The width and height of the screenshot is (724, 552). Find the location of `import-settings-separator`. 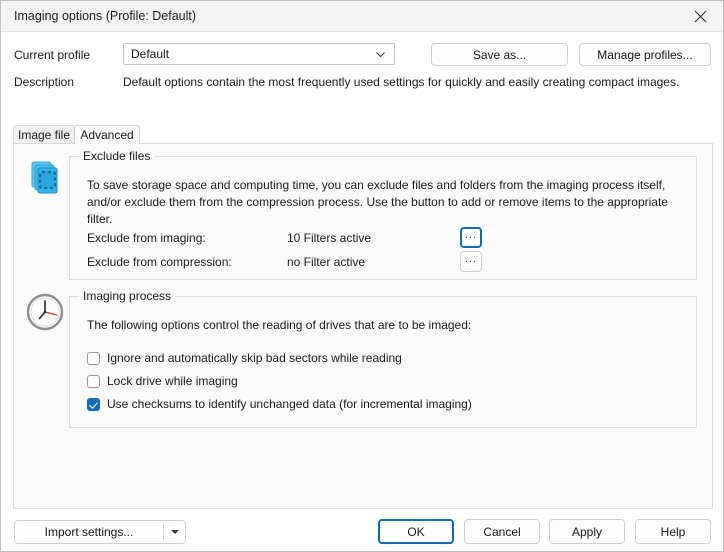

import-settings-separator is located at coordinates (163, 532).